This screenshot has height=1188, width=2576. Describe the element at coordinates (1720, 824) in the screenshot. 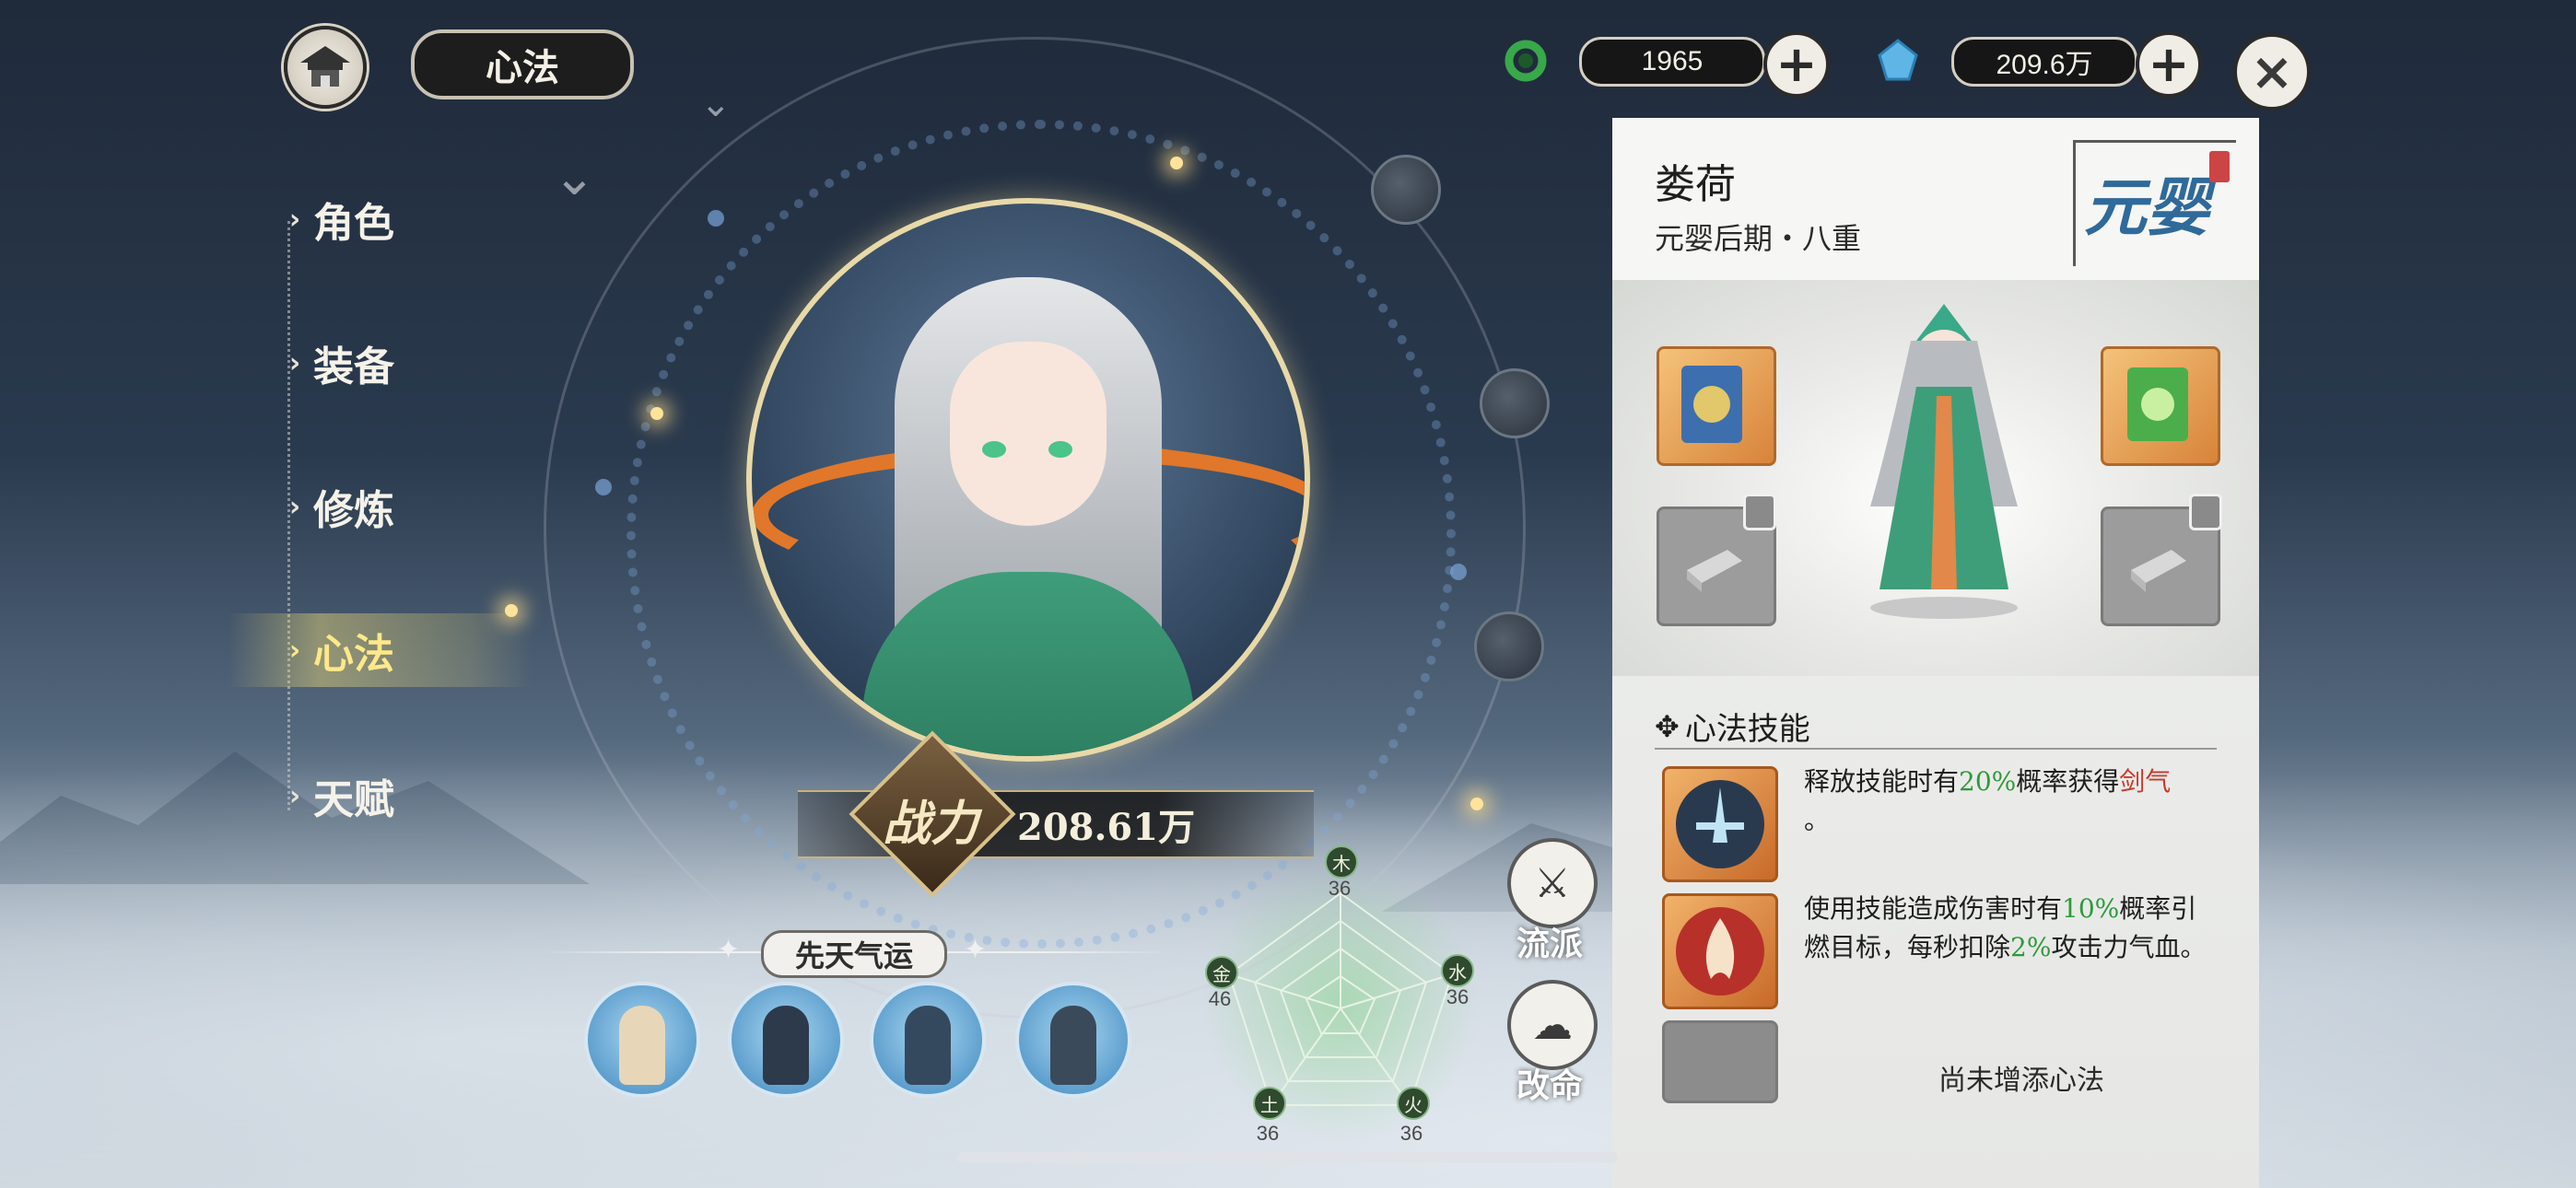

I see `skill-sword-qi-icon` at that location.